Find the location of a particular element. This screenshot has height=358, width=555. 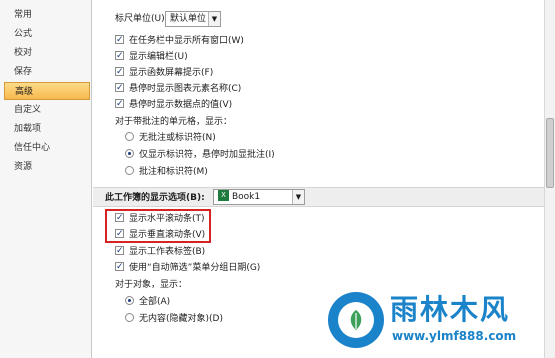

watermark-logo: 雨林木风 www.ylmf888.com is located at coordinates (439, 323).